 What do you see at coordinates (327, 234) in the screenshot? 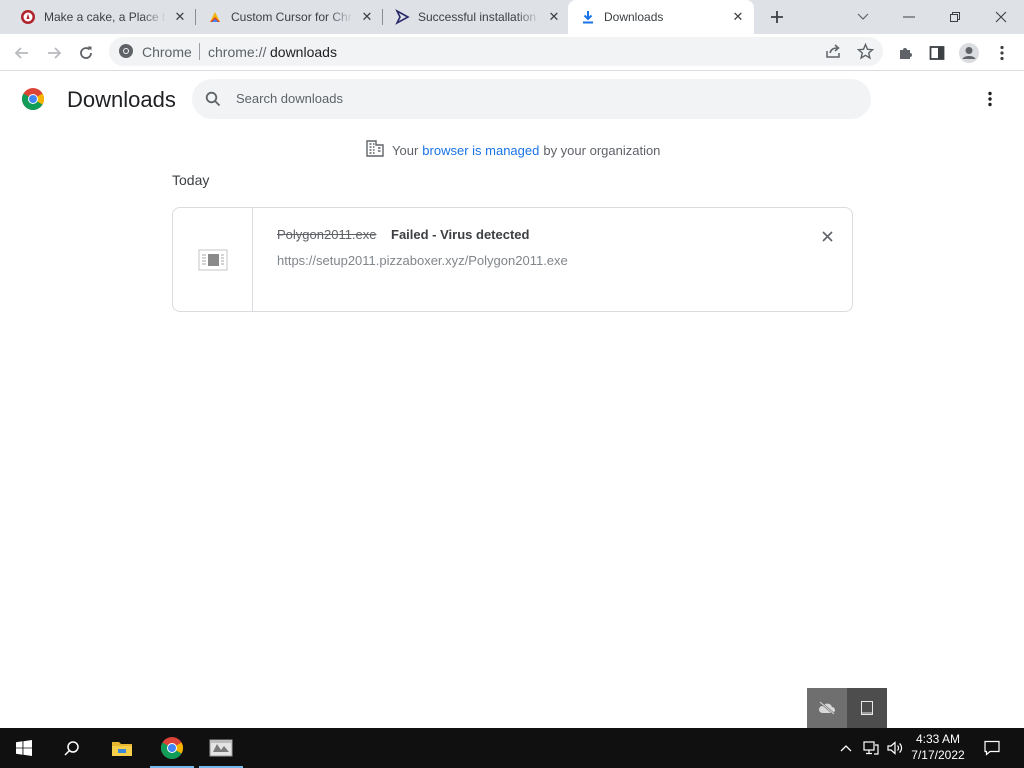
I see `download-filename: Polygon2011.exe` at bounding box center [327, 234].